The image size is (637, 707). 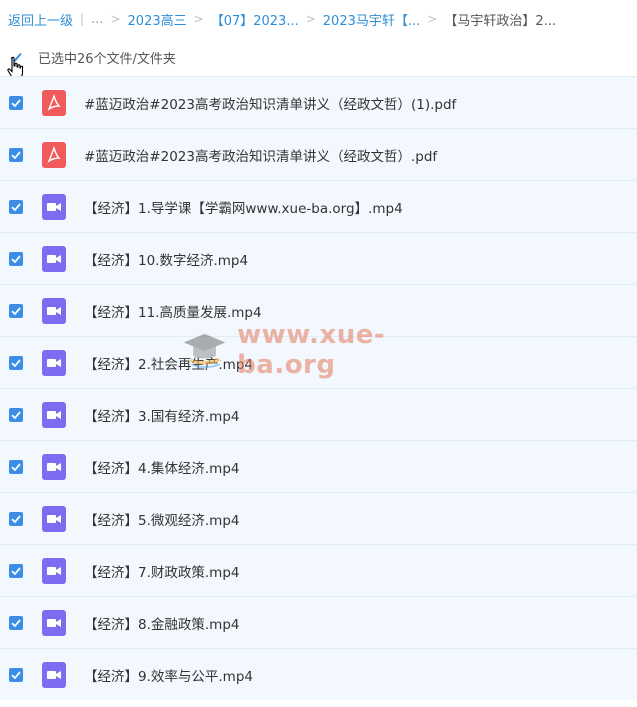 What do you see at coordinates (161, 415) in the screenshot?
I see `file-name: 【经济】3.国有经济.mp4` at bounding box center [161, 415].